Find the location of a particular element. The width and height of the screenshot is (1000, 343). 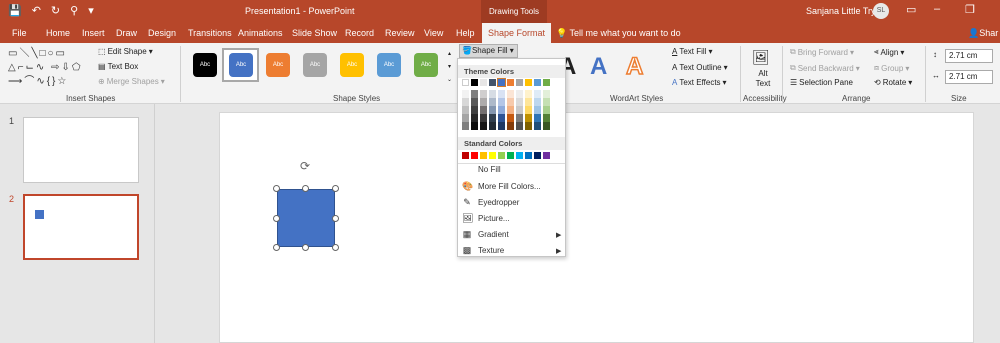

rotation-handle-icon: ⟳ is located at coordinates (305, 166).